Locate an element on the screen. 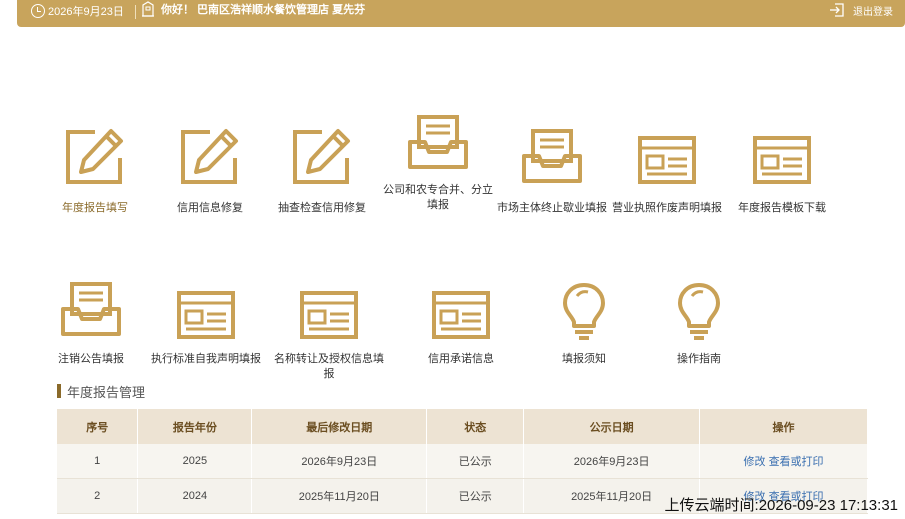 This screenshot has width=905, height=519. tile-termination: 市场主体终止歇业填报 is located at coordinates (552, 173).